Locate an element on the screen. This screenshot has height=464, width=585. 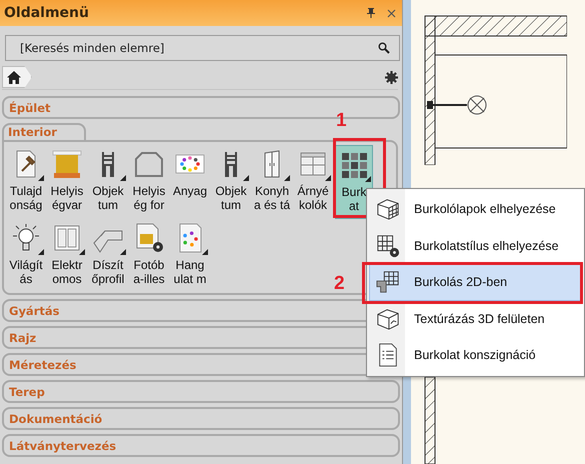
home-icon is located at coordinates (14, 77).